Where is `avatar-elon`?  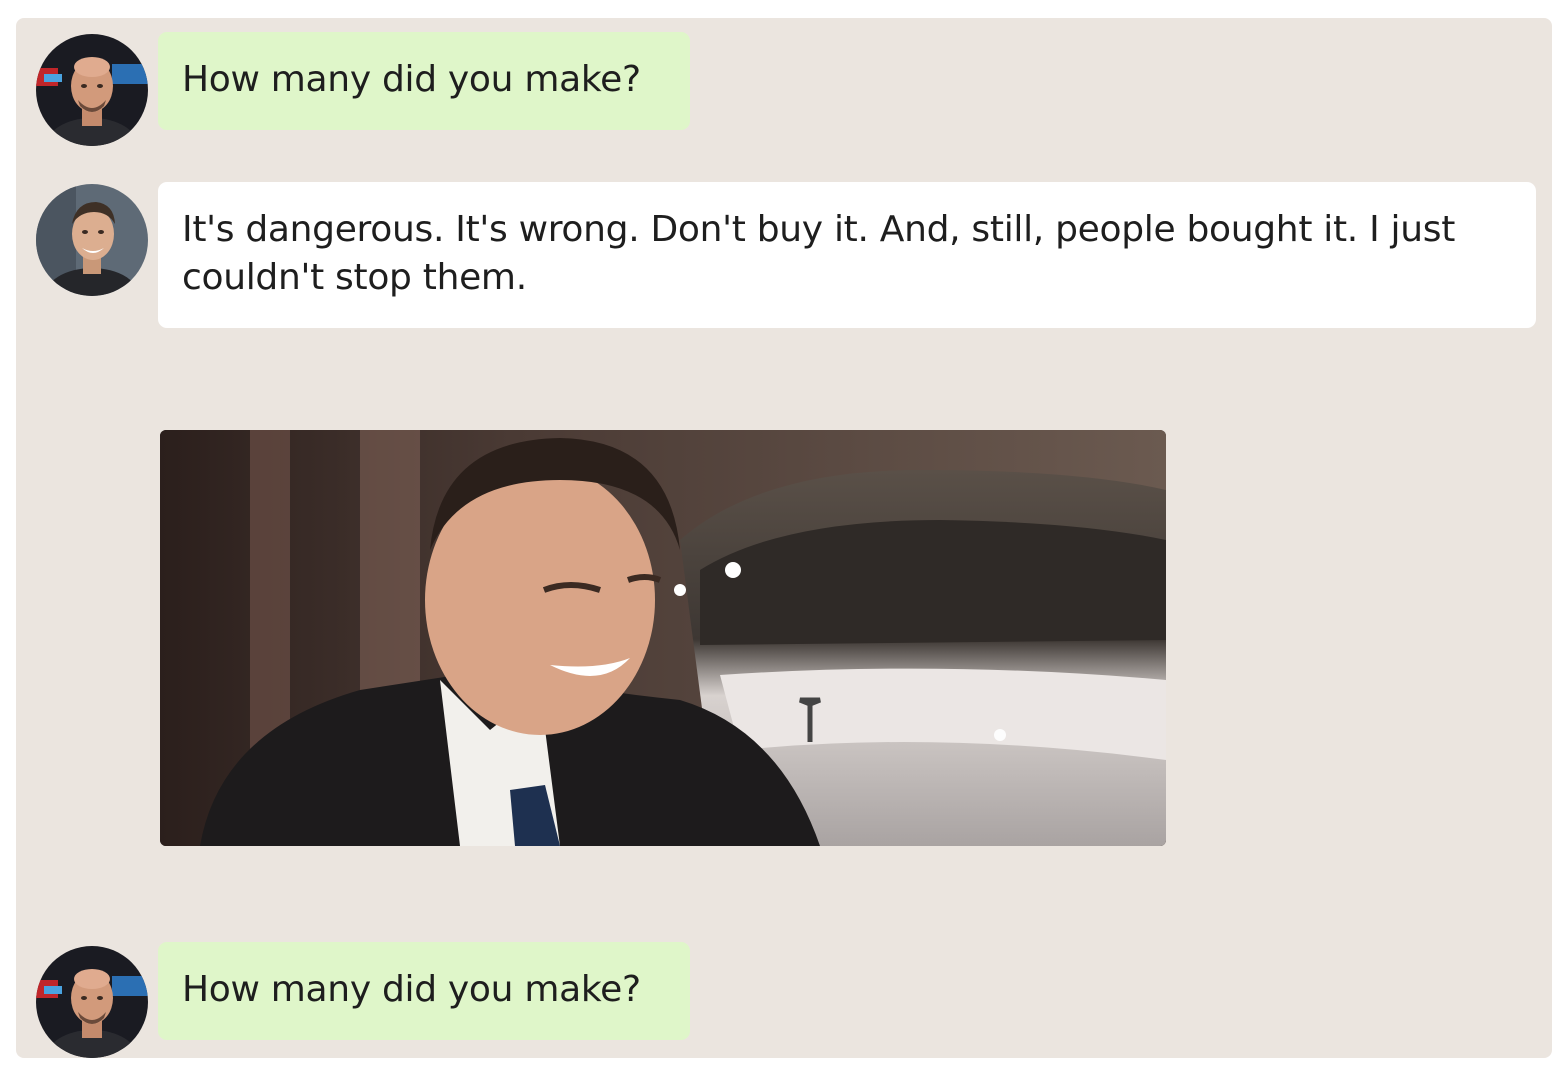
avatar-elon is located at coordinates (92, 240).